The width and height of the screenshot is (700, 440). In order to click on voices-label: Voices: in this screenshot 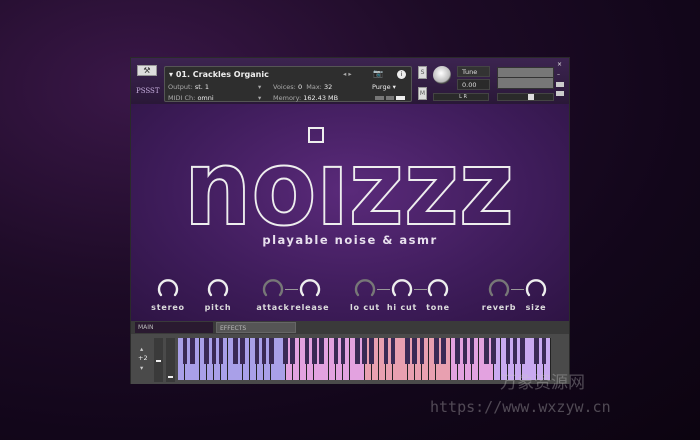, I will do `click(284, 87)`.